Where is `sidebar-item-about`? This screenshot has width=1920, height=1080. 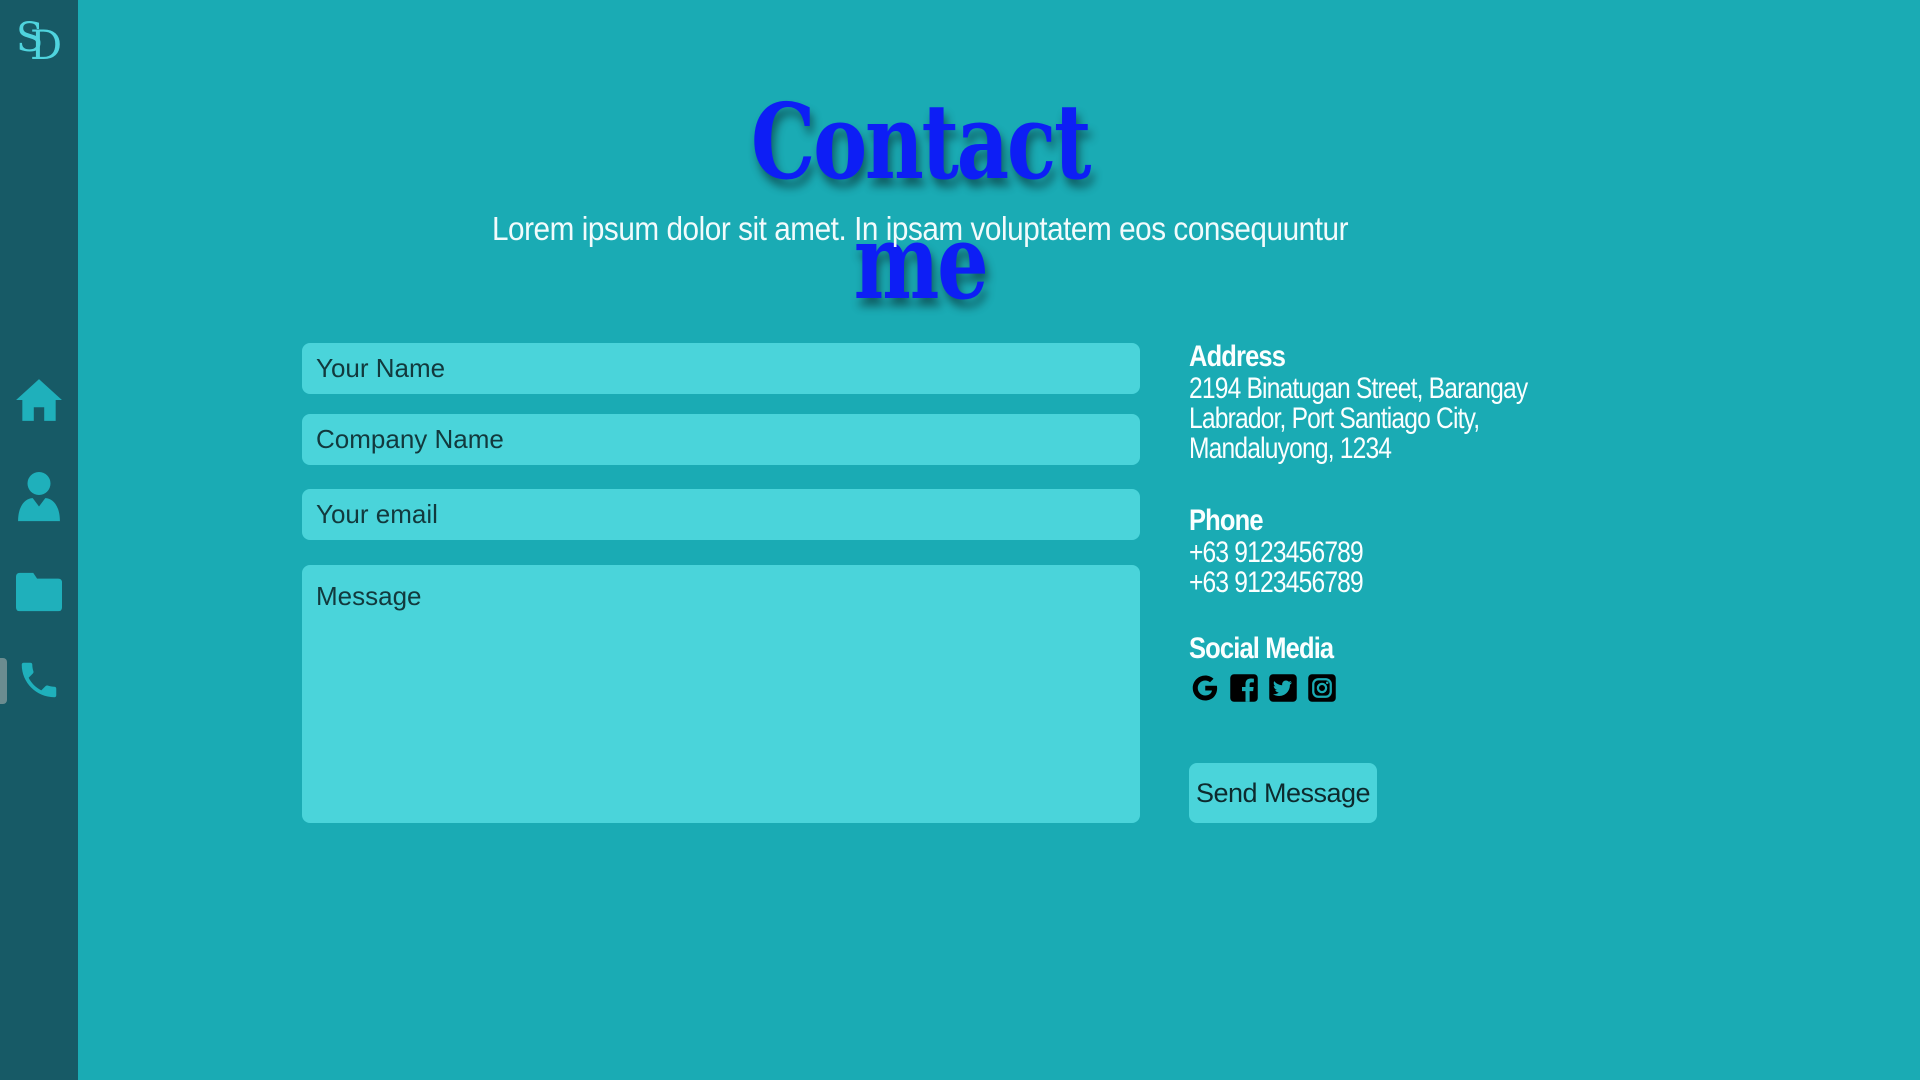
sidebar-item-about is located at coordinates (39, 496).